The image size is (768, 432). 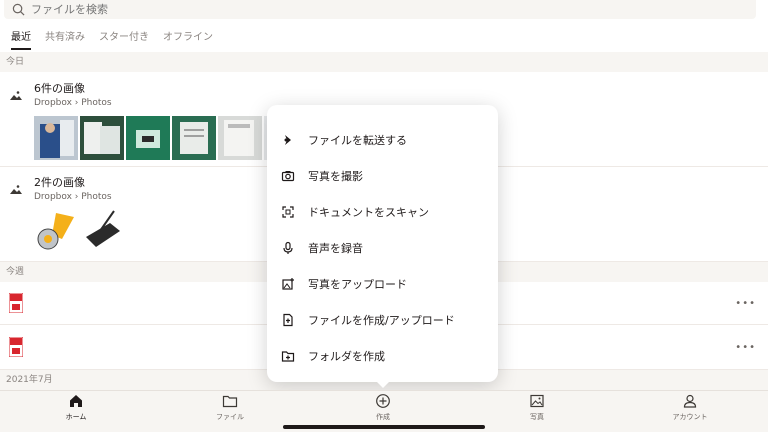 What do you see at coordinates (288, 284) in the screenshot?
I see `photo-upload-icon` at bounding box center [288, 284].